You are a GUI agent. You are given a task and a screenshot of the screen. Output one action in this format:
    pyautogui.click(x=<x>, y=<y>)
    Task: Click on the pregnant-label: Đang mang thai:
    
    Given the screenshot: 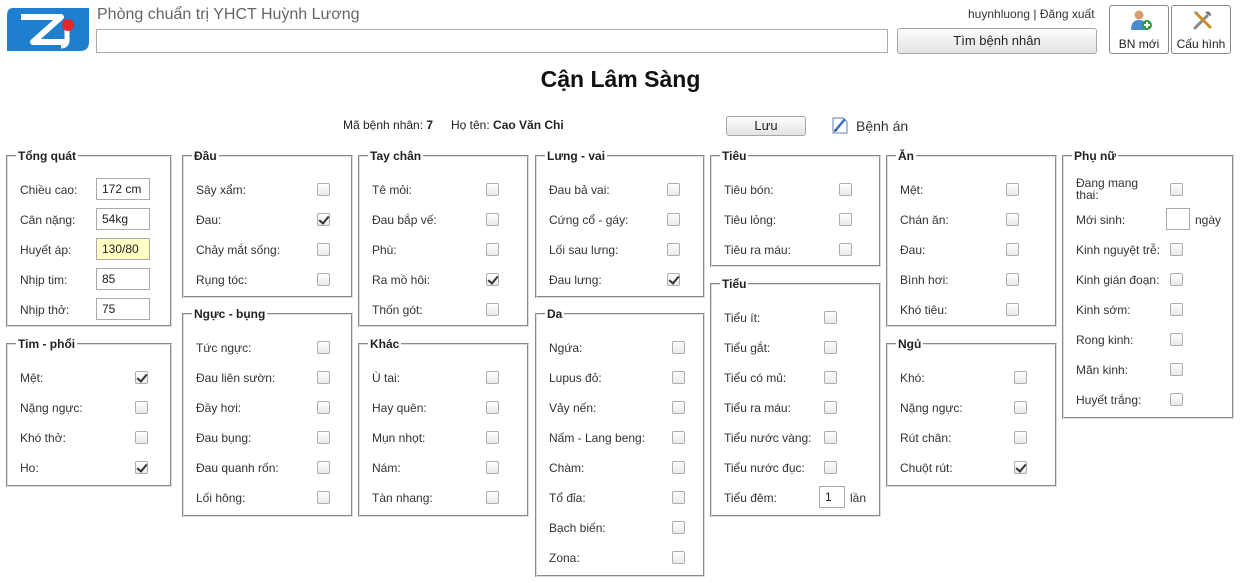 What is the action you would take?
    pyautogui.click(x=1107, y=189)
    